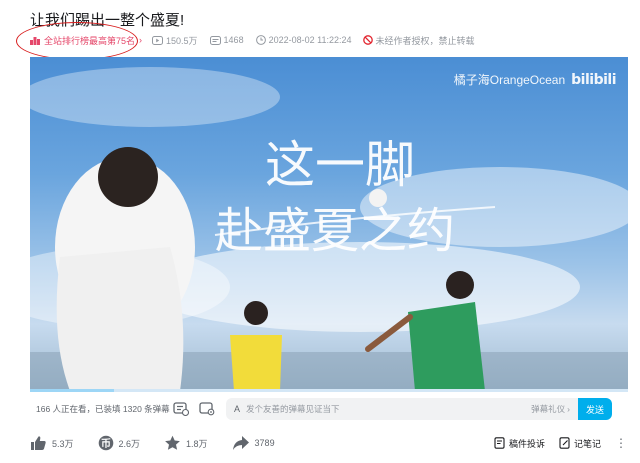 The height and width of the screenshot is (463, 640). Describe the element at coordinates (564, 443) in the screenshot. I see `notes-icon` at that location.